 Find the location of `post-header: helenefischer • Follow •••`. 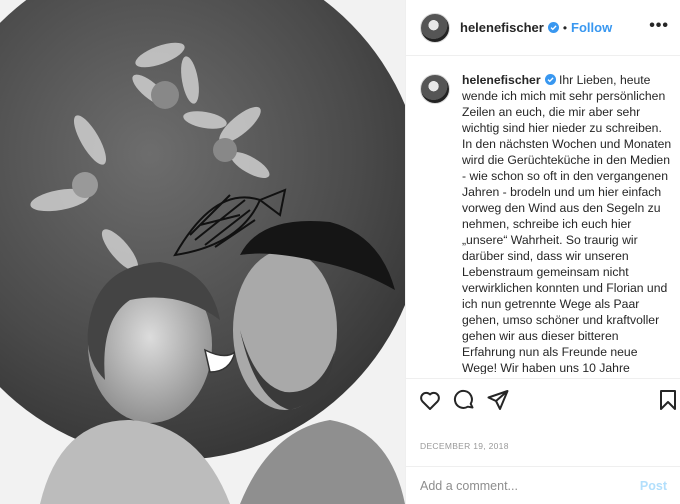

post-header: helenefischer • Follow ••• is located at coordinates (543, 28).